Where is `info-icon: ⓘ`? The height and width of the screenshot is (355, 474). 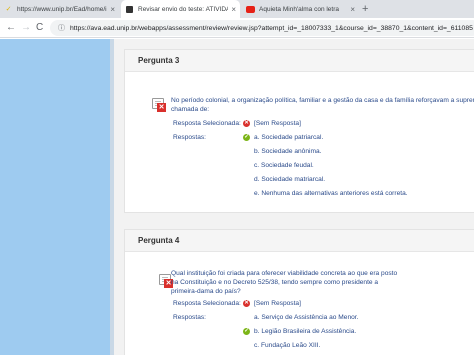
info-icon: ⓘ is located at coordinates (61, 28).